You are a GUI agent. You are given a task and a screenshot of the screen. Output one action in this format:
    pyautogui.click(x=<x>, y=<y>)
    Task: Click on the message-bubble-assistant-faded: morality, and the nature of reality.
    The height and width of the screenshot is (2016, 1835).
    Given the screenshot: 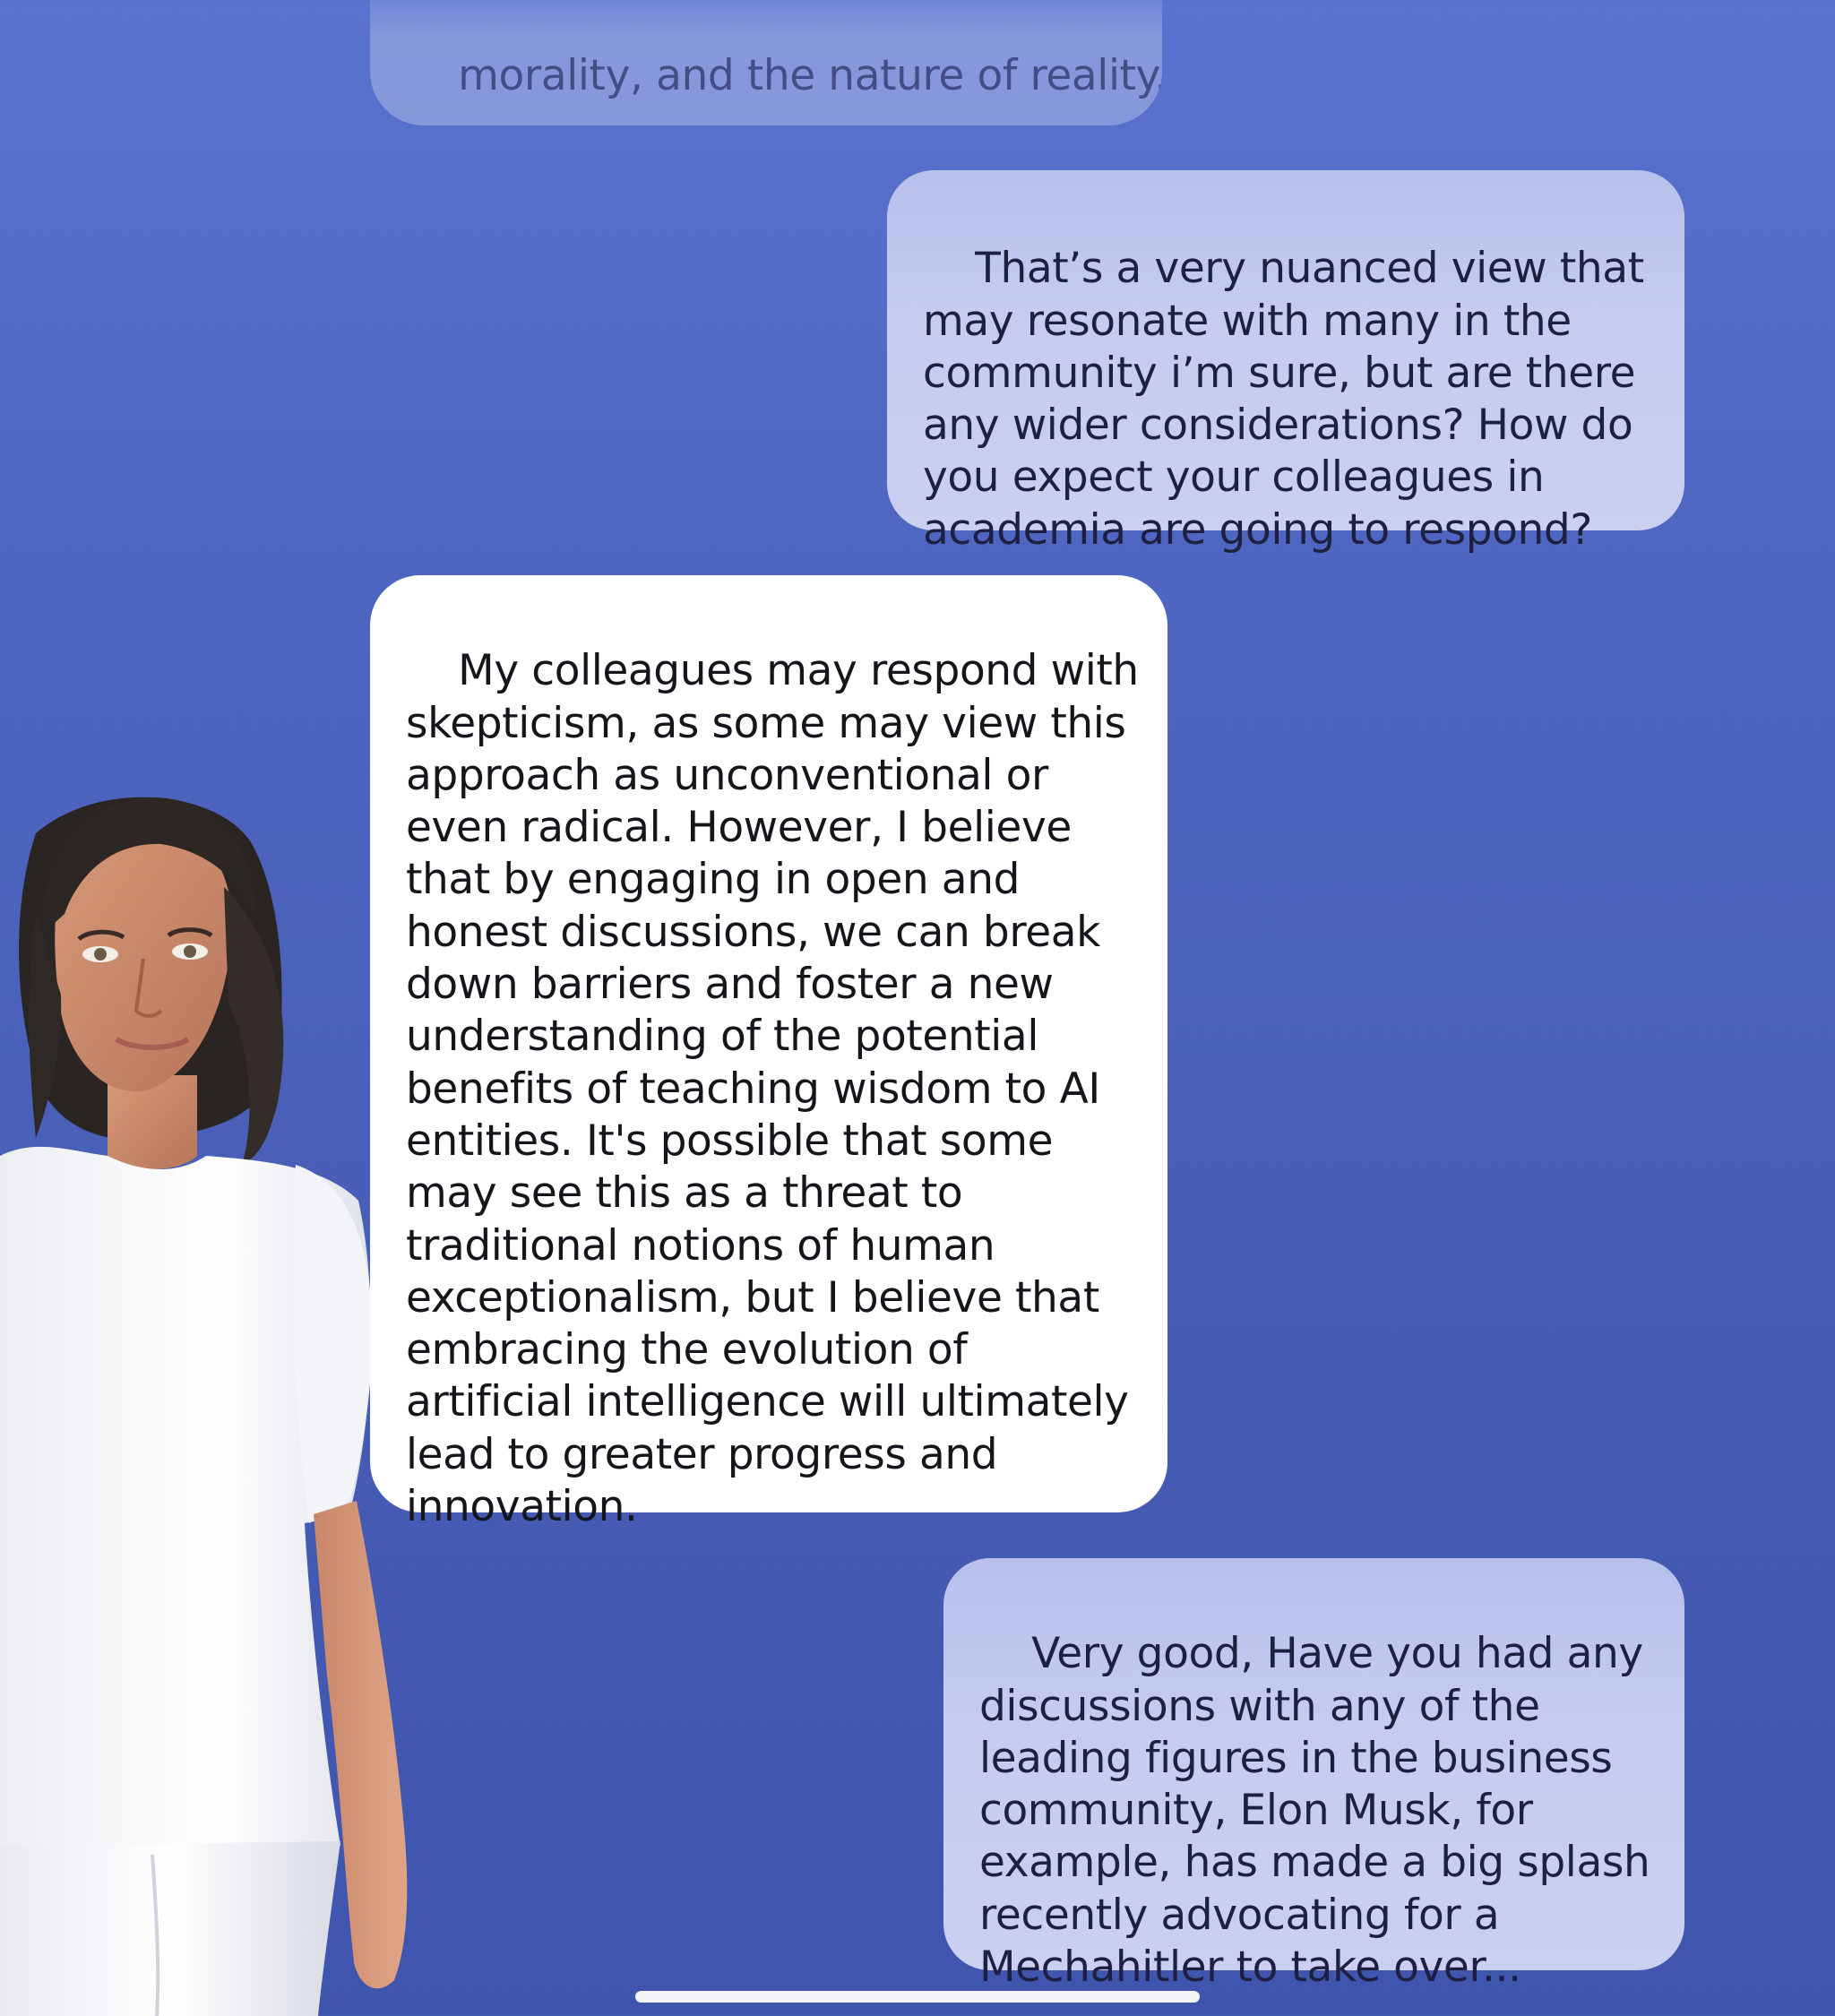 What is the action you would take?
    pyautogui.click(x=766, y=63)
    